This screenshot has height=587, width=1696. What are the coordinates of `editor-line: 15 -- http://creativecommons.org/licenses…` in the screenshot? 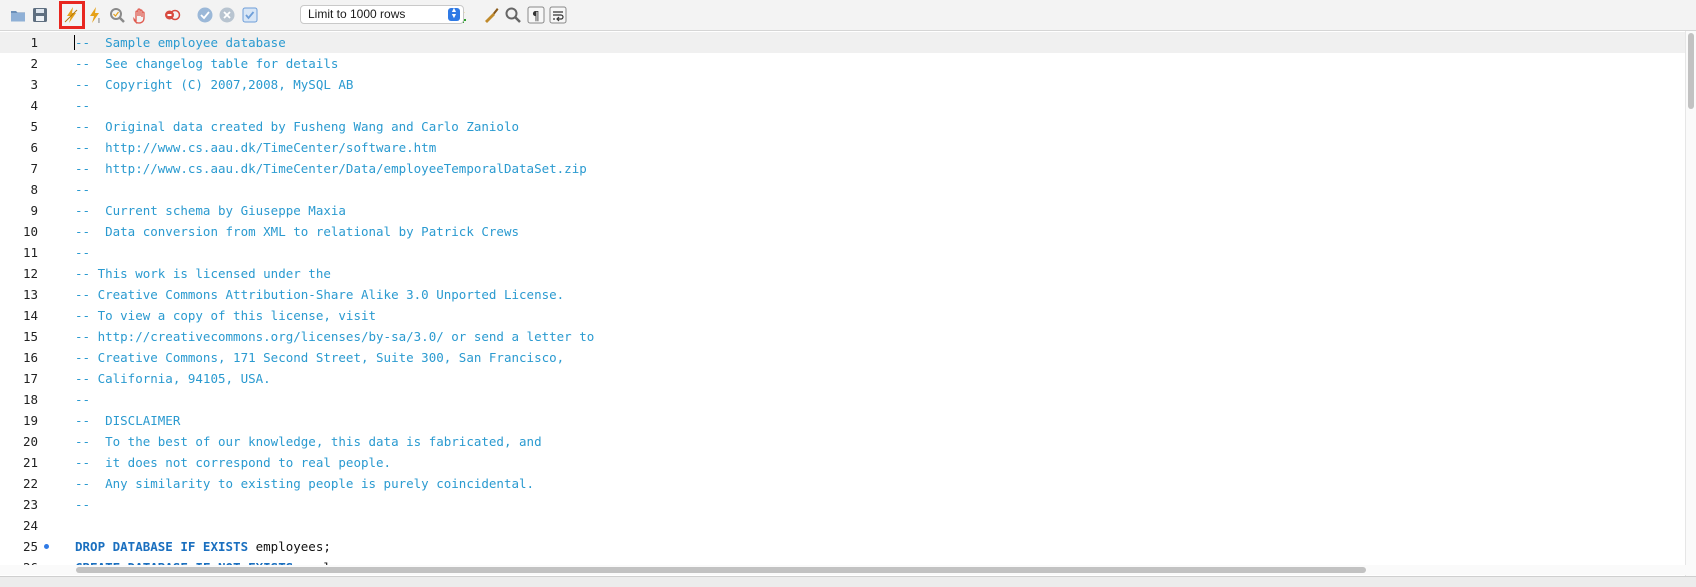 It's located at (843, 336).